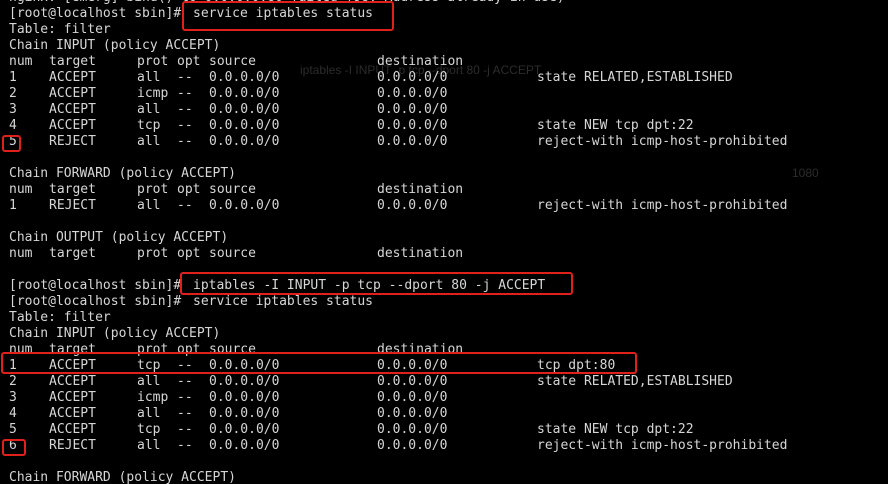  Describe the element at coordinates (576, 365) in the screenshot. I see `cell-extra: tcp dpt:80` at that location.